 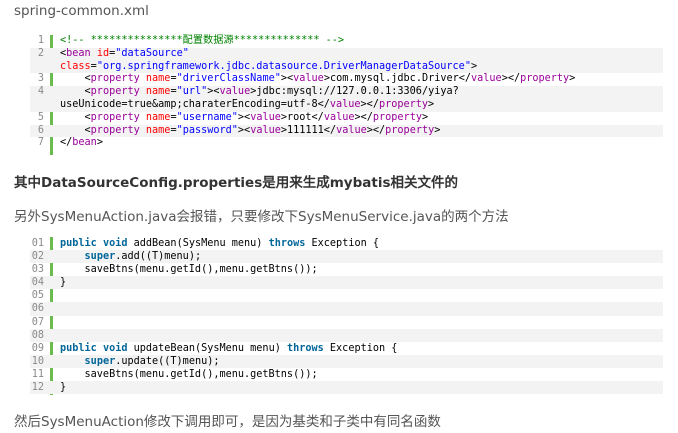 I want to click on closing-paragraph: 然后SysMenuAction修改下调用即可，是因为基类和子类中有同名函数, so click(x=227, y=422).